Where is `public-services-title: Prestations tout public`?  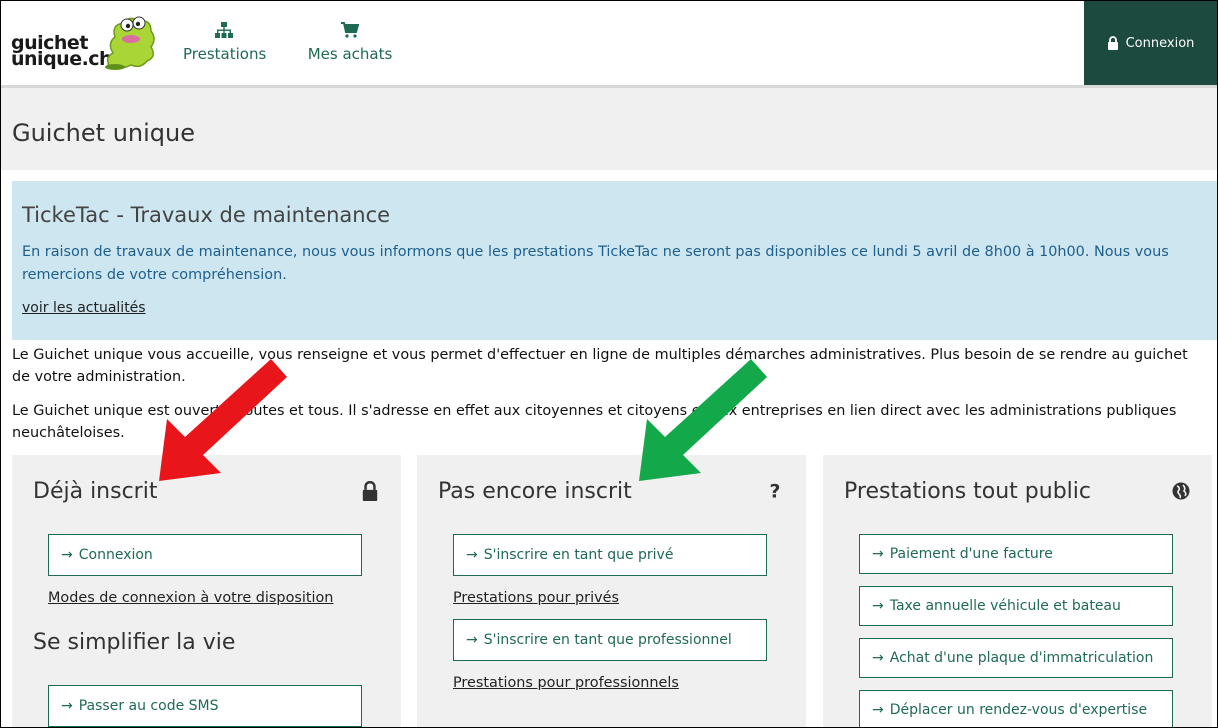
public-services-title: Prestations tout public is located at coordinates (967, 491).